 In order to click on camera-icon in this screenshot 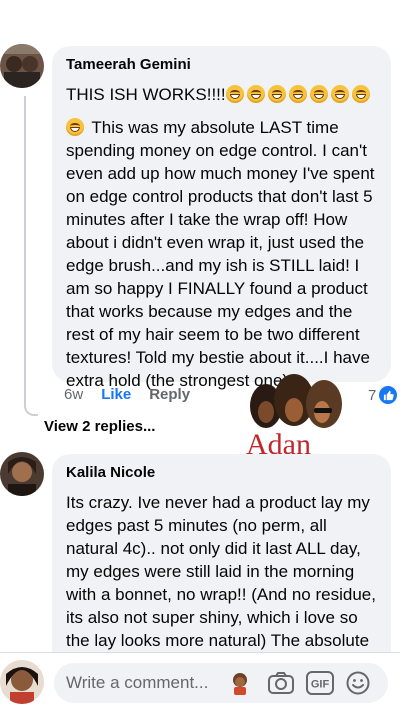, I will do `click(281, 685)`.